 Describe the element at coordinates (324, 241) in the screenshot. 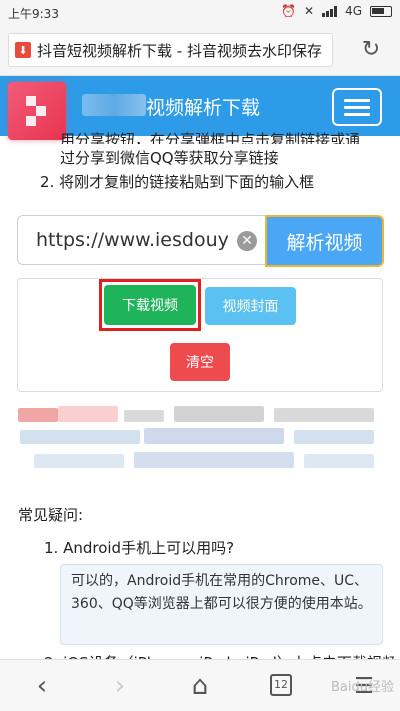

I see `parse-video-button: 解析视频` at that location.